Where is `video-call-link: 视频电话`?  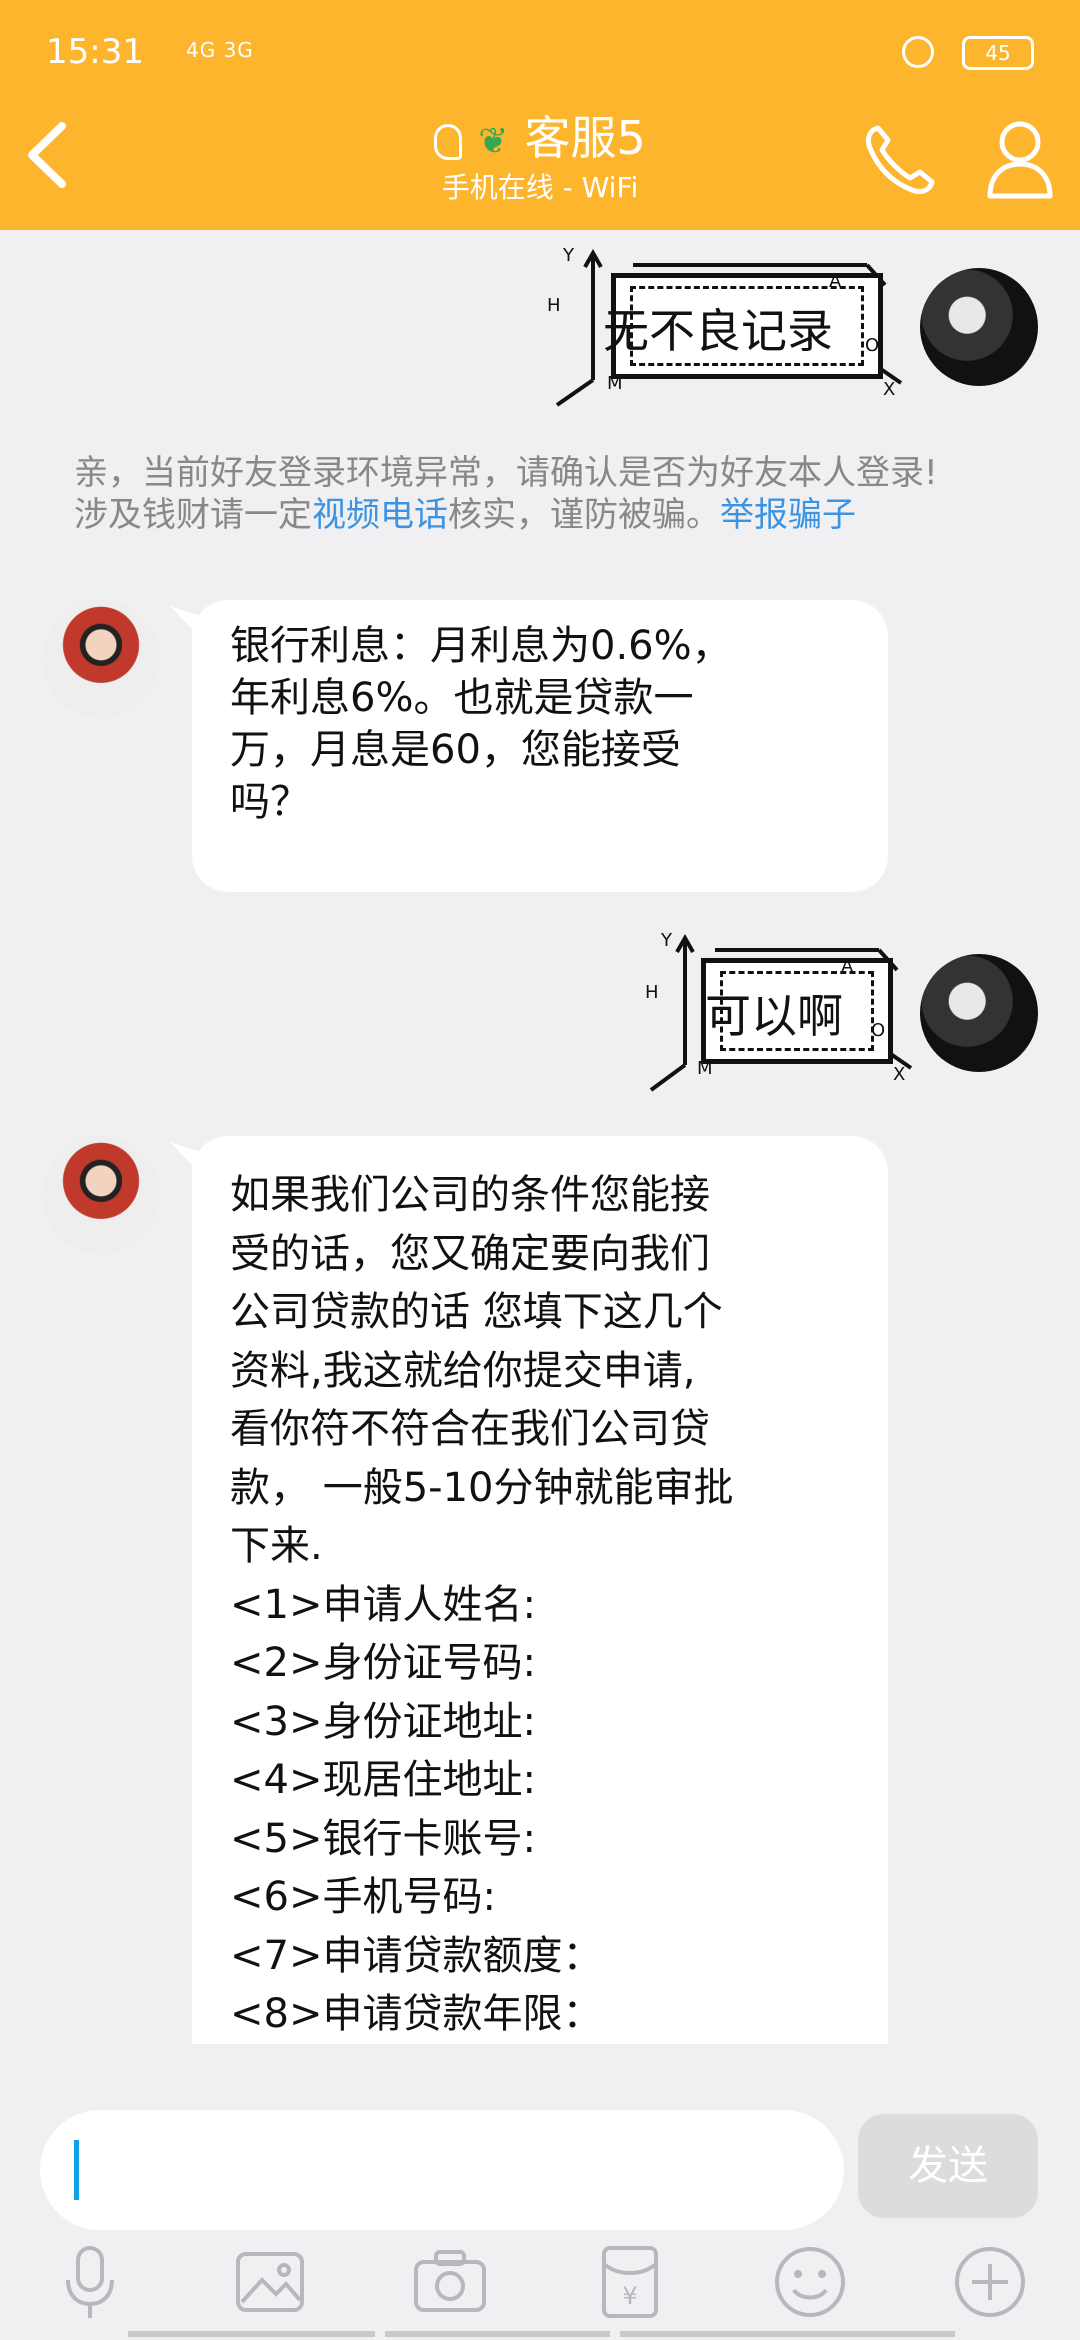 video-call-link: 视频电话 is located at coordinates (380, 515).